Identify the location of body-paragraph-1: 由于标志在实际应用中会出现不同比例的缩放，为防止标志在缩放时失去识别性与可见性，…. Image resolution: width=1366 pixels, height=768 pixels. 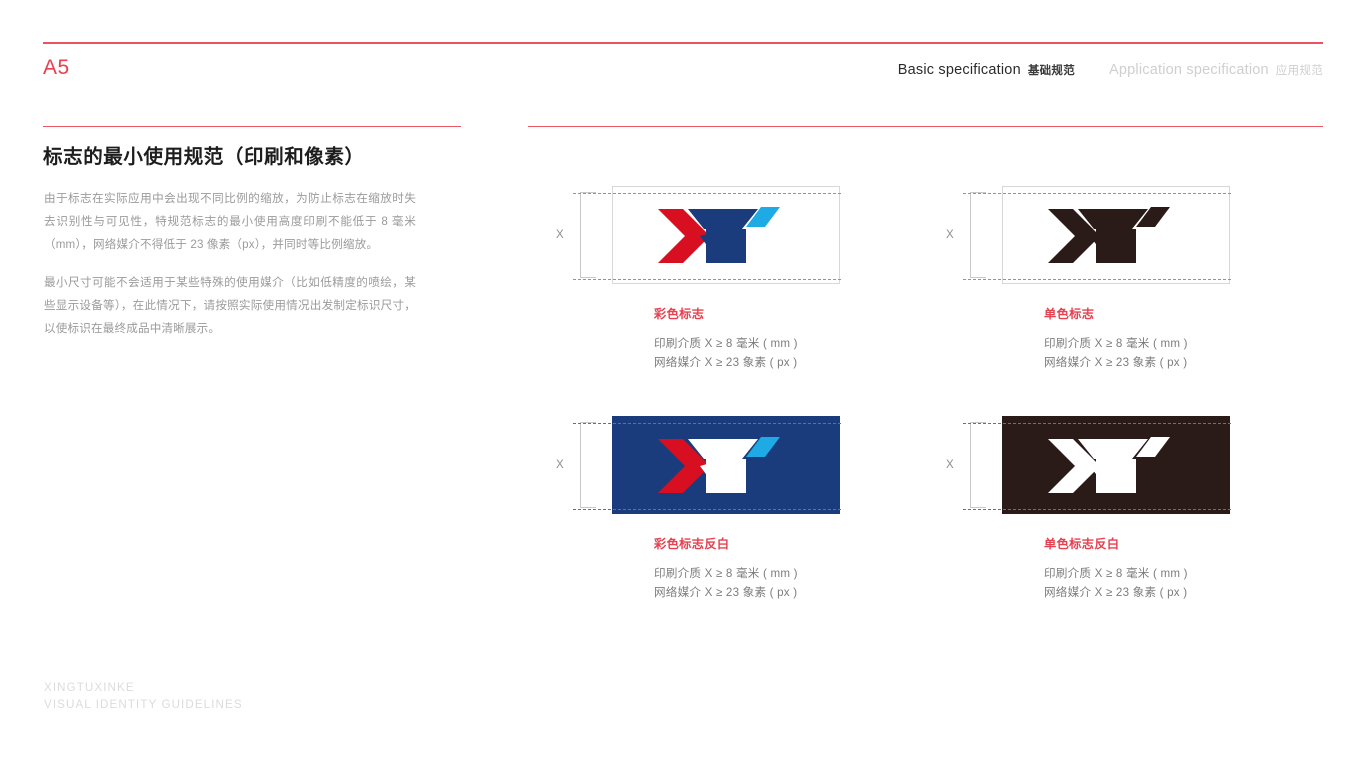
(230, 222).